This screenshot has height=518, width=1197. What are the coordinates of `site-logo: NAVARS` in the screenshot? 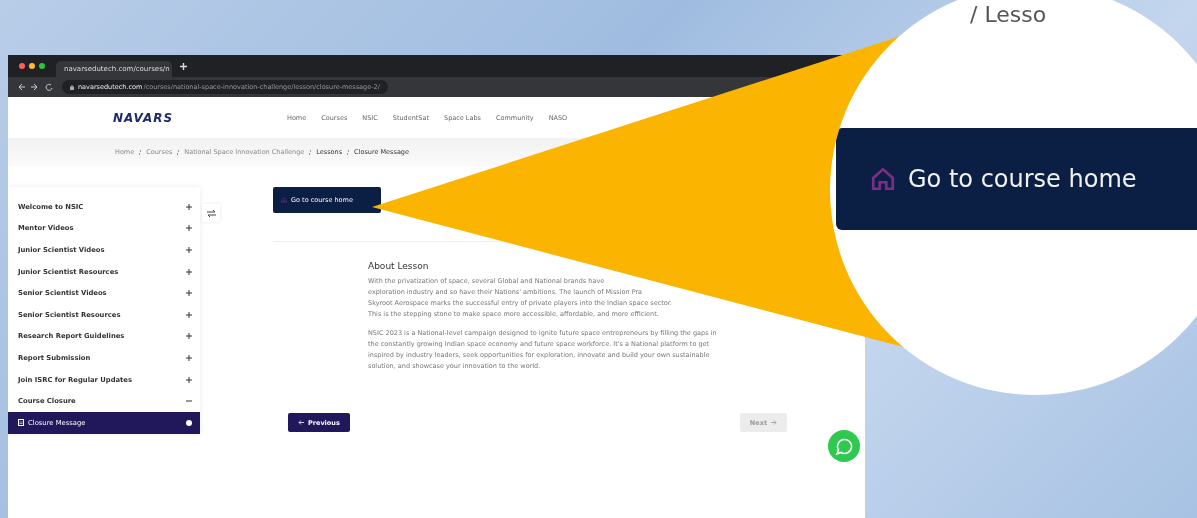 It's located at (147, 117).